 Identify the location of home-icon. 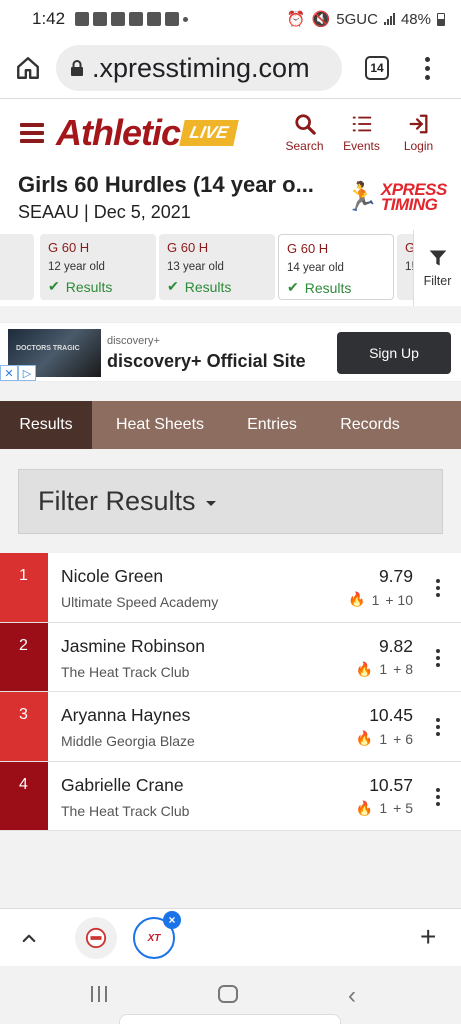
(28, 68).